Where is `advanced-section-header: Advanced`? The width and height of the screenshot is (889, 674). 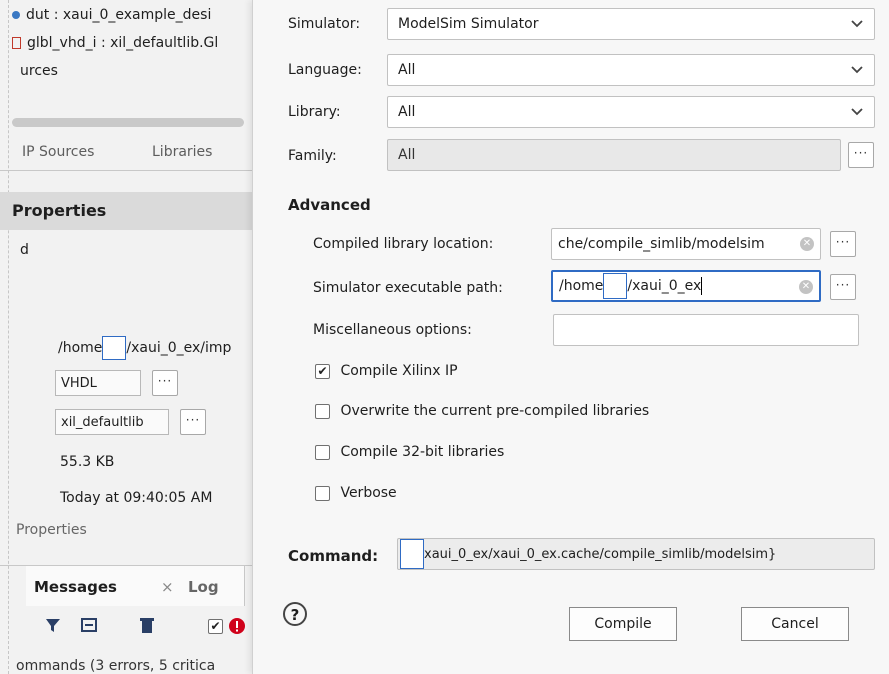 advanced-section-header: Advanced is located at coordinates (329, 205).